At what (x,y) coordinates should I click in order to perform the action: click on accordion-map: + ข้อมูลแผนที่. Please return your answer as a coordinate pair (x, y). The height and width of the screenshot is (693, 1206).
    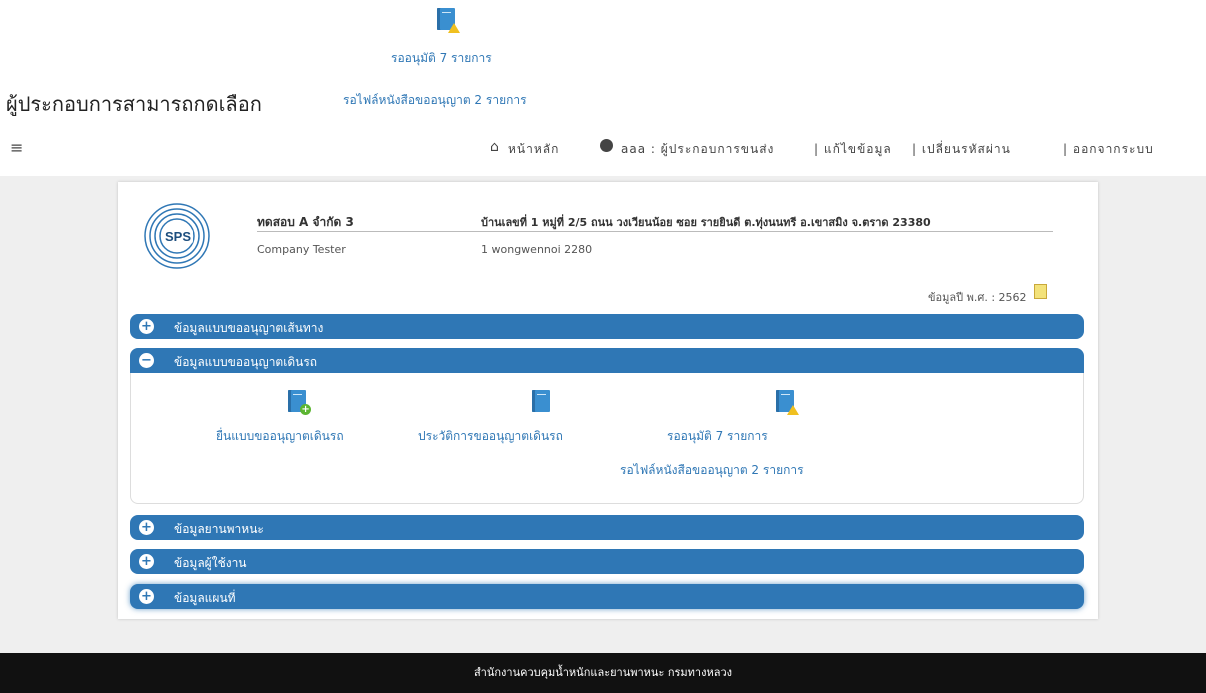
    Looking at the image, I should click on (607, 596).